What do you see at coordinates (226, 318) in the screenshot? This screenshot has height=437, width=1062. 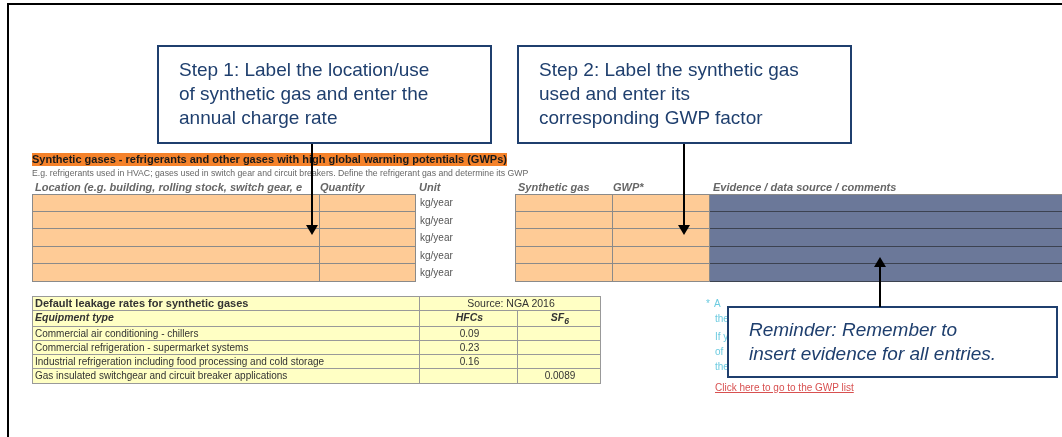 I see `column-header: Equipment type` at bounding box center [226, 318].